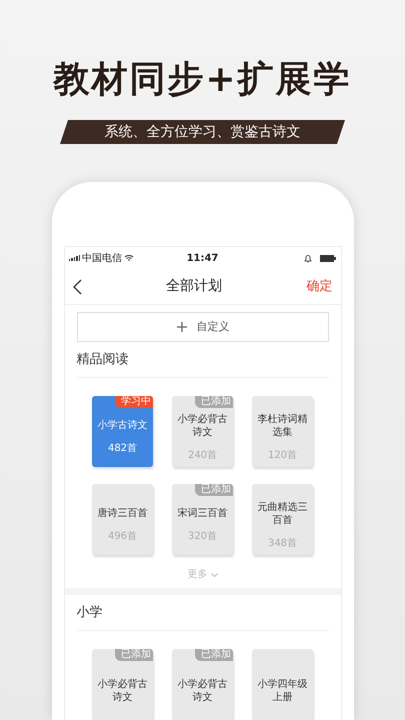  What do you see at coordinates (202, 327) in the screenshot?
I see `custom-plan-button: + 自定义` at bounding box center [202, 327].